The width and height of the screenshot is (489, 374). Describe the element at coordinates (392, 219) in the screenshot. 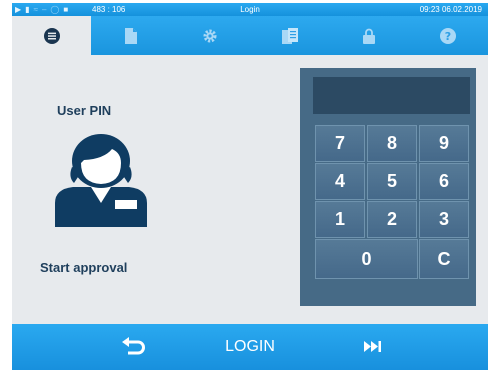

I see `key-2: 2` at that location.